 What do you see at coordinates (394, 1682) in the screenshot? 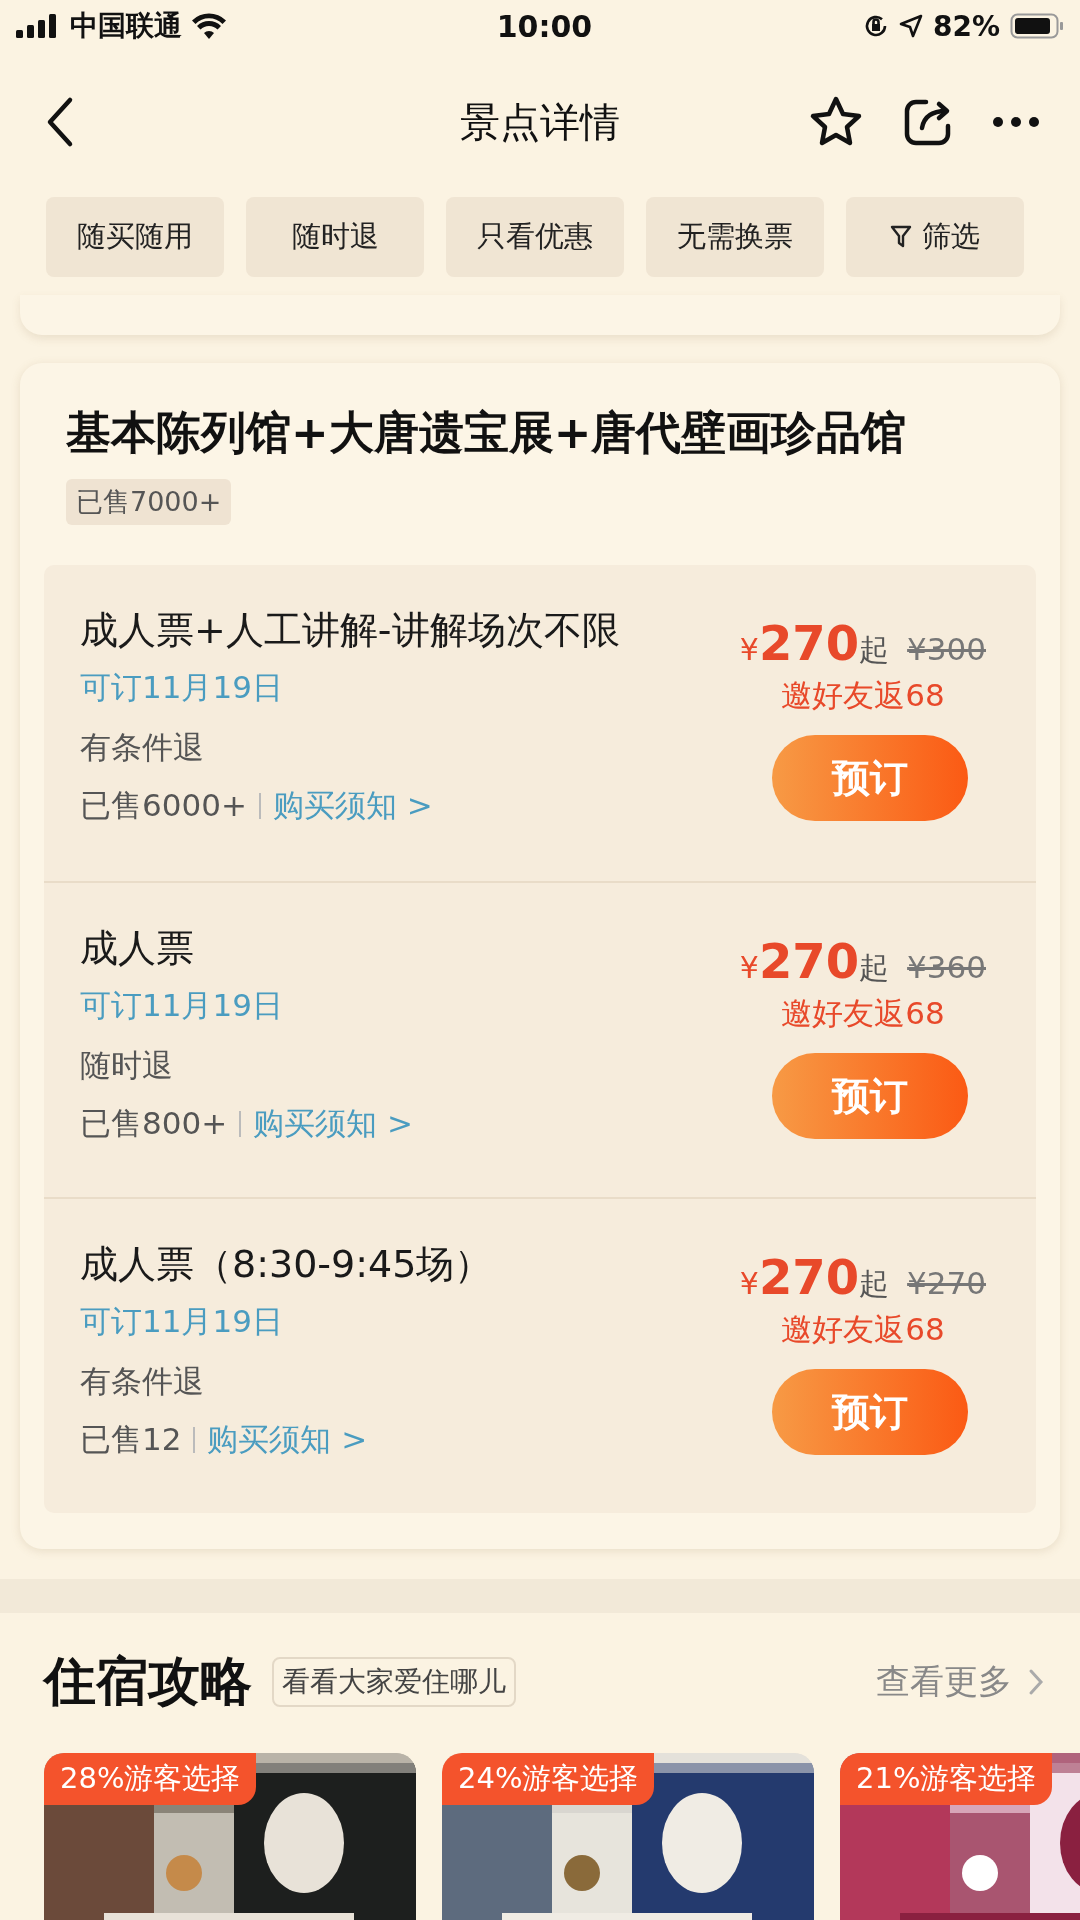
I see `section-tag: 看看大家爱住哪儿` at bounding box center [394, 1682].